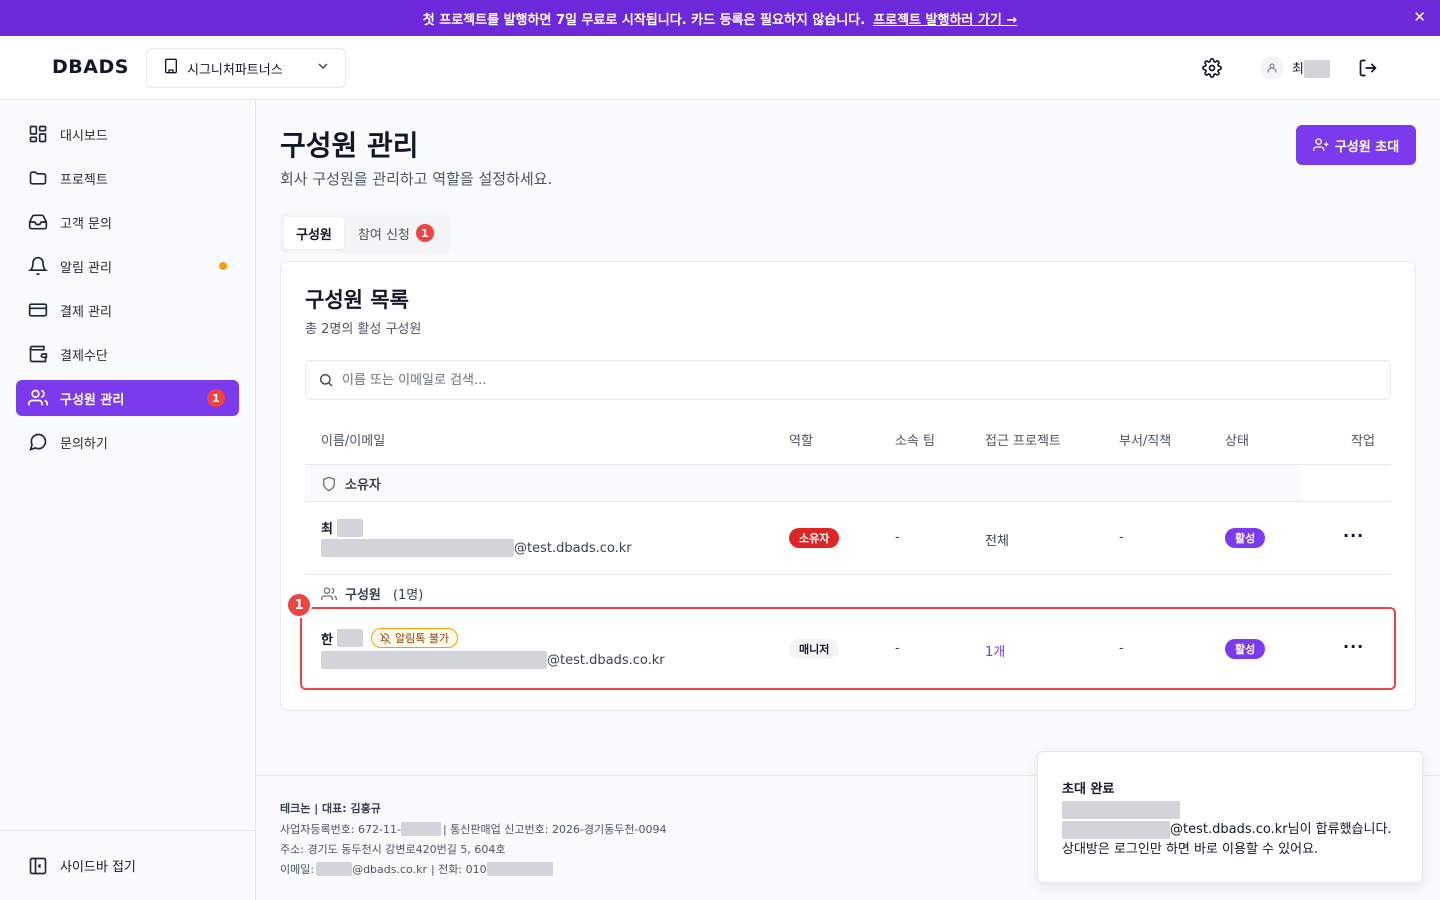 This screenshot has width=1440, height=900. What do you see at coordinates (416, 869) in the screenshot?
I see `footer-contact: 이메일: @dbads.co.kr | 전화: 010` at bounding box center [416, 869].